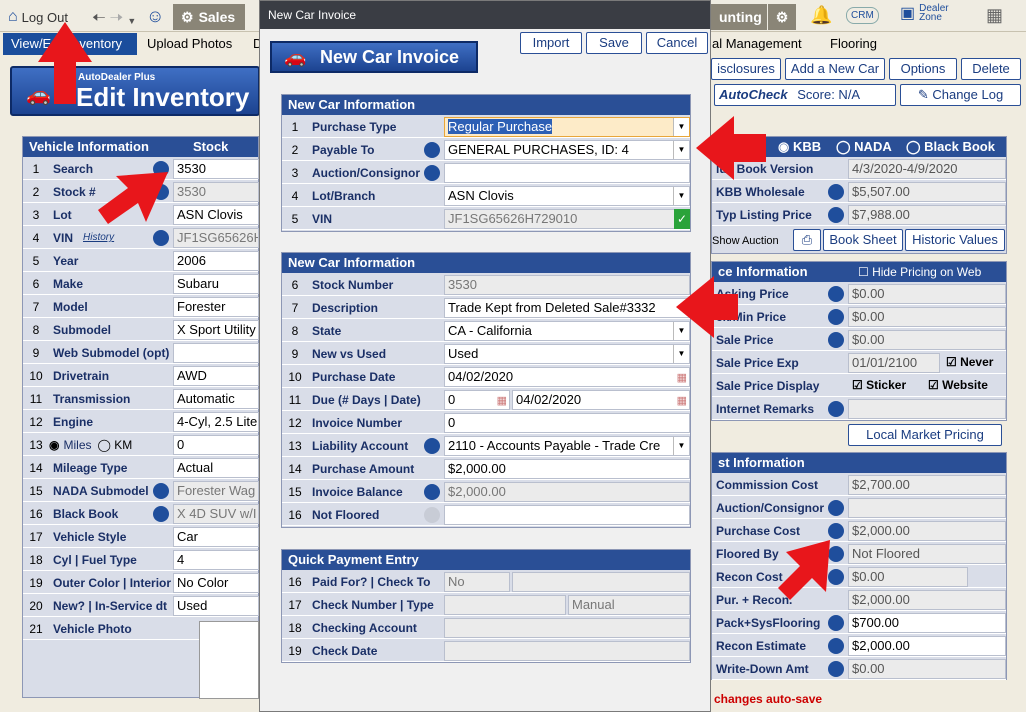 The width and height of the screenshot is (1026, 712). I want to click on arrow-purchase-cost, so click(804, 570).